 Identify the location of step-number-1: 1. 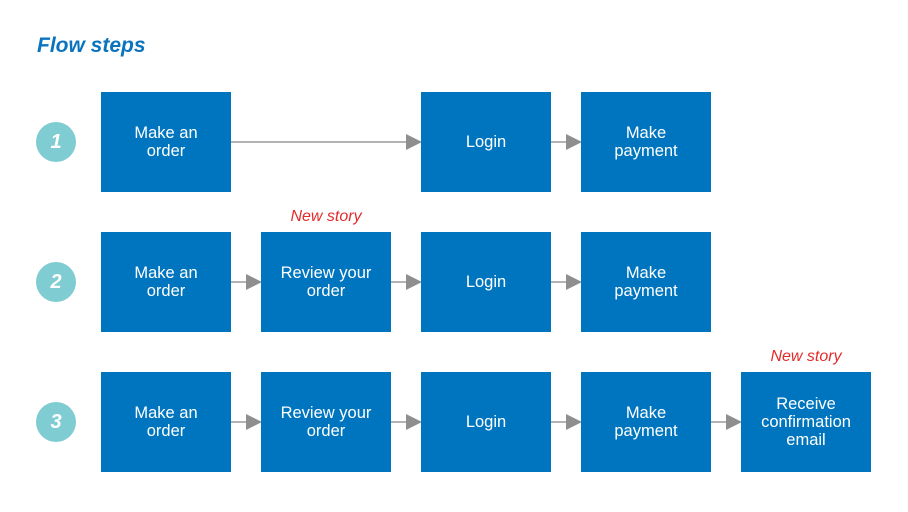
(56, 142).